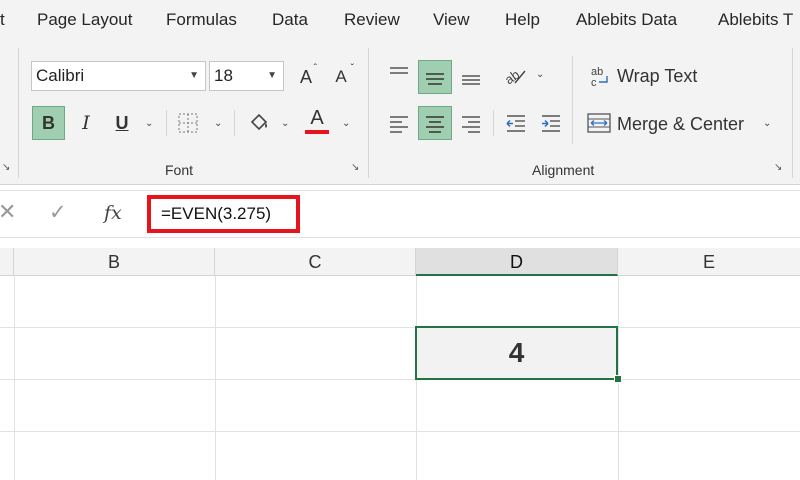 The image size is (800, 480). Describe the element at coordinates (8, 212) in the screenshot. I see `close-icon: ✕` at that location.